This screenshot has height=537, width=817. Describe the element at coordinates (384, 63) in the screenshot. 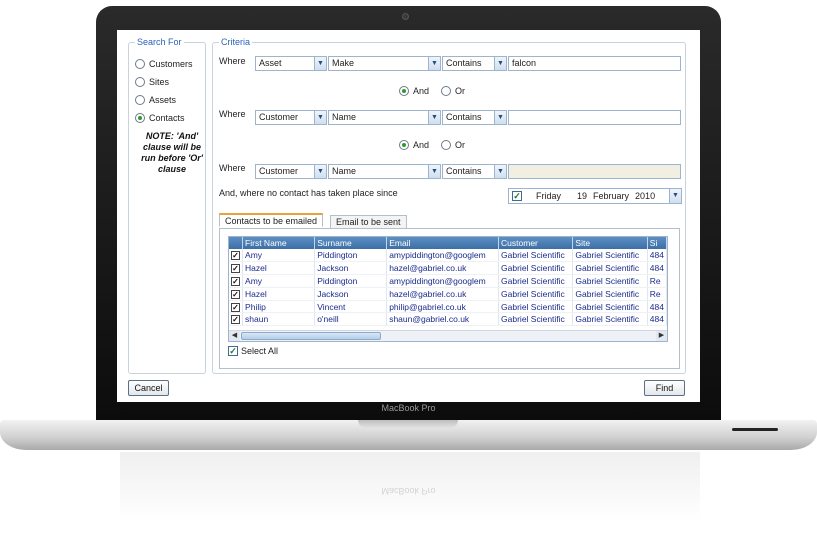

I see `field-select: Make ▼` at that location.